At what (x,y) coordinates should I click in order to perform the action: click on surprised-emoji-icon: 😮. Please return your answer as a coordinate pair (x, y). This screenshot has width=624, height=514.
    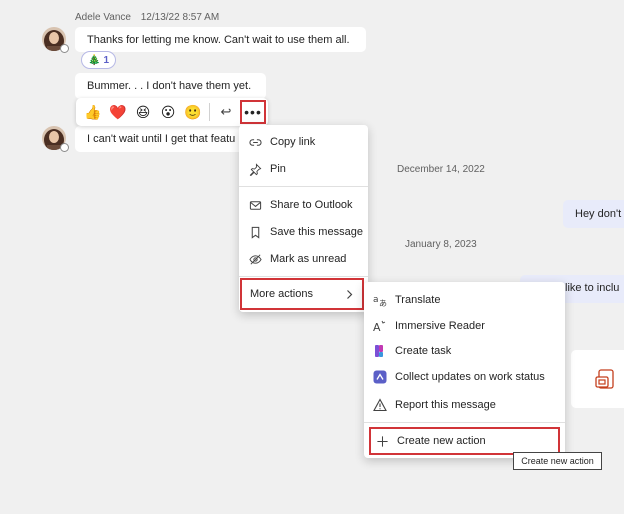
    Looking at the image, I should click on (168, 112).